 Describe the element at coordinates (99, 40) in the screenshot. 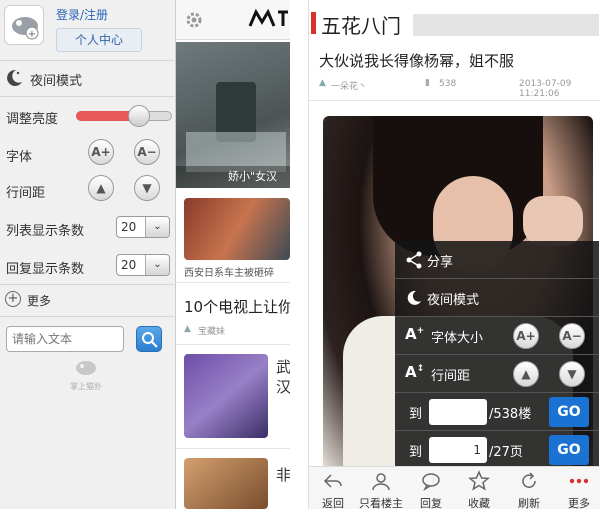

I see `personal-center-button: 个人中心` at that location.